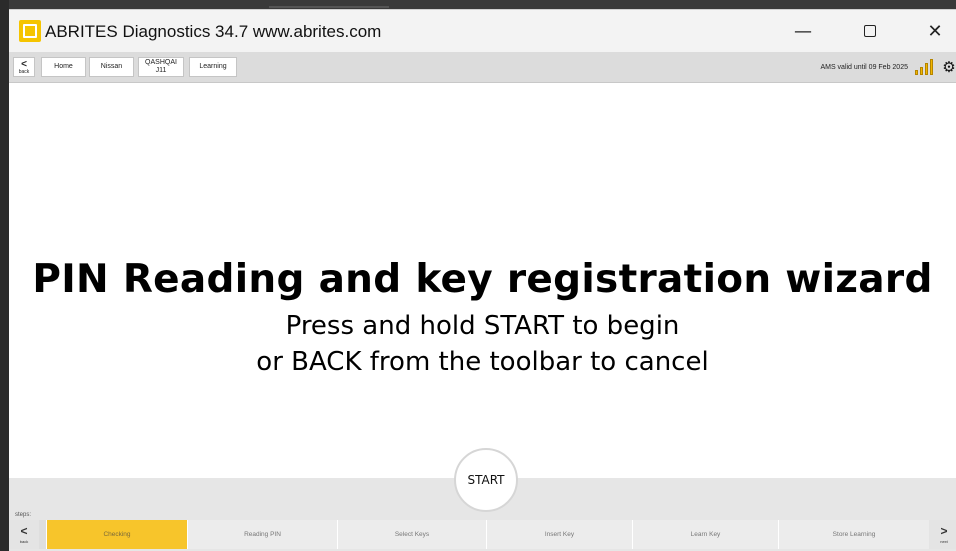 The height and width of the screenshot is (551, 956). I want to click on window-left-edge, so click(4, 275).